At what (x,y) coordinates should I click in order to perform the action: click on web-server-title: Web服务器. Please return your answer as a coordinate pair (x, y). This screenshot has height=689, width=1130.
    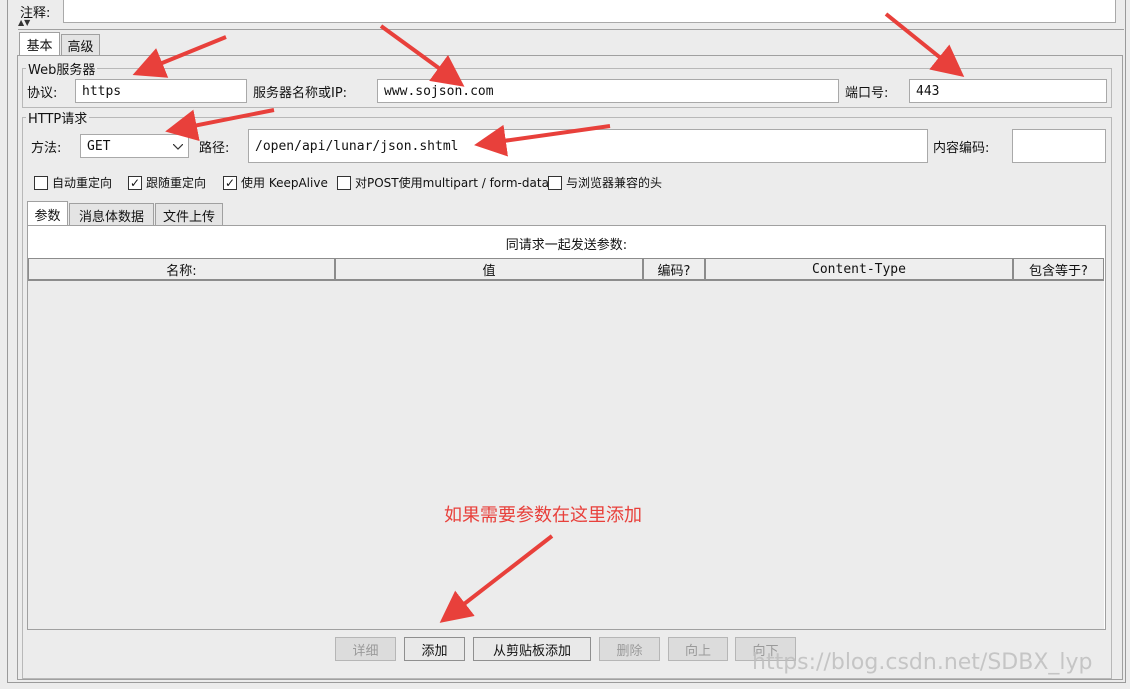
    Looking at the image, I should click on (62, 68).